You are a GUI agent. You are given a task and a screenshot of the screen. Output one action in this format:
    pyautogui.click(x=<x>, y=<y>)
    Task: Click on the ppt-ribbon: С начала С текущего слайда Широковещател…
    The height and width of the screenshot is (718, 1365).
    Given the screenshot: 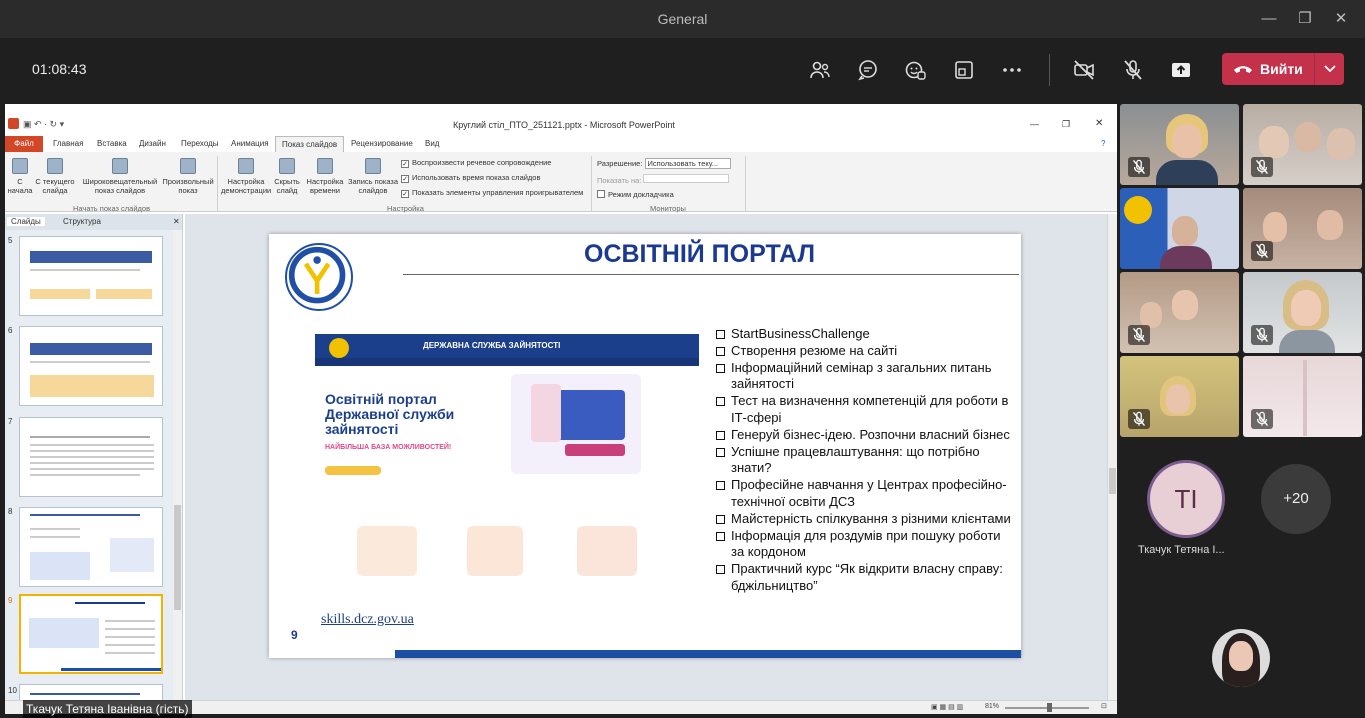 What is the action you would take?
    pyautogui.click(x=561, y=182)
    